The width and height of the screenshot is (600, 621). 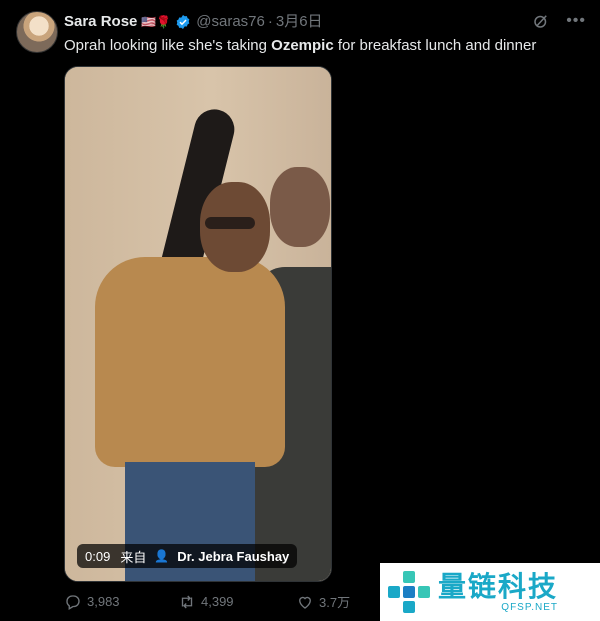 What do you see at coordinates (133, 557) in the screenshot?
I see `video-from-label: 来自` at bounding box center [133, 557].